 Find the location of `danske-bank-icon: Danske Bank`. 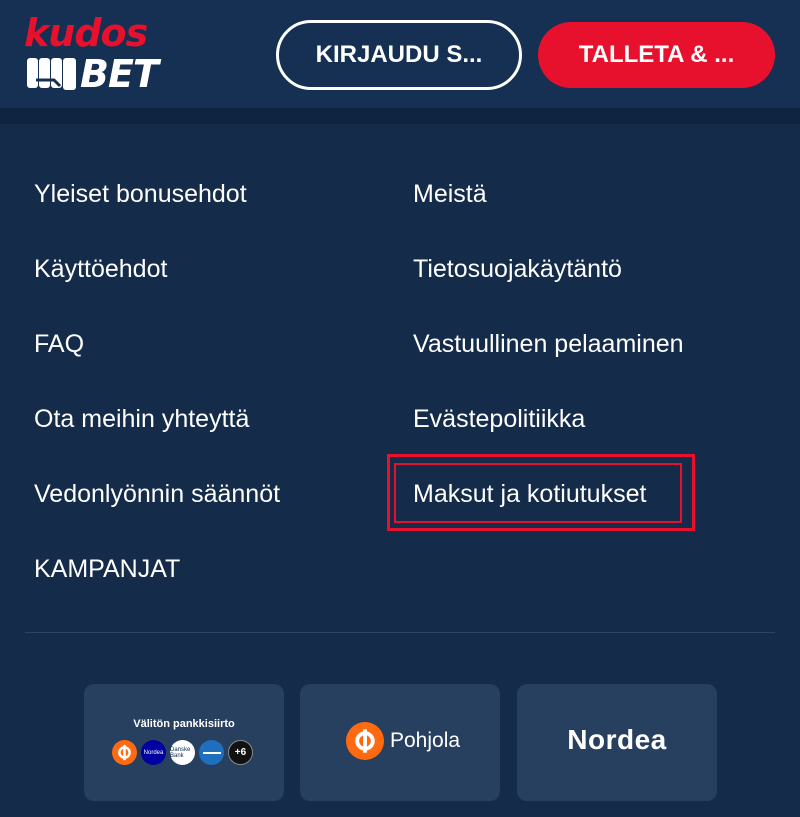

danske-bank-icon: Danske Bank is located at coordinates (182, 752).